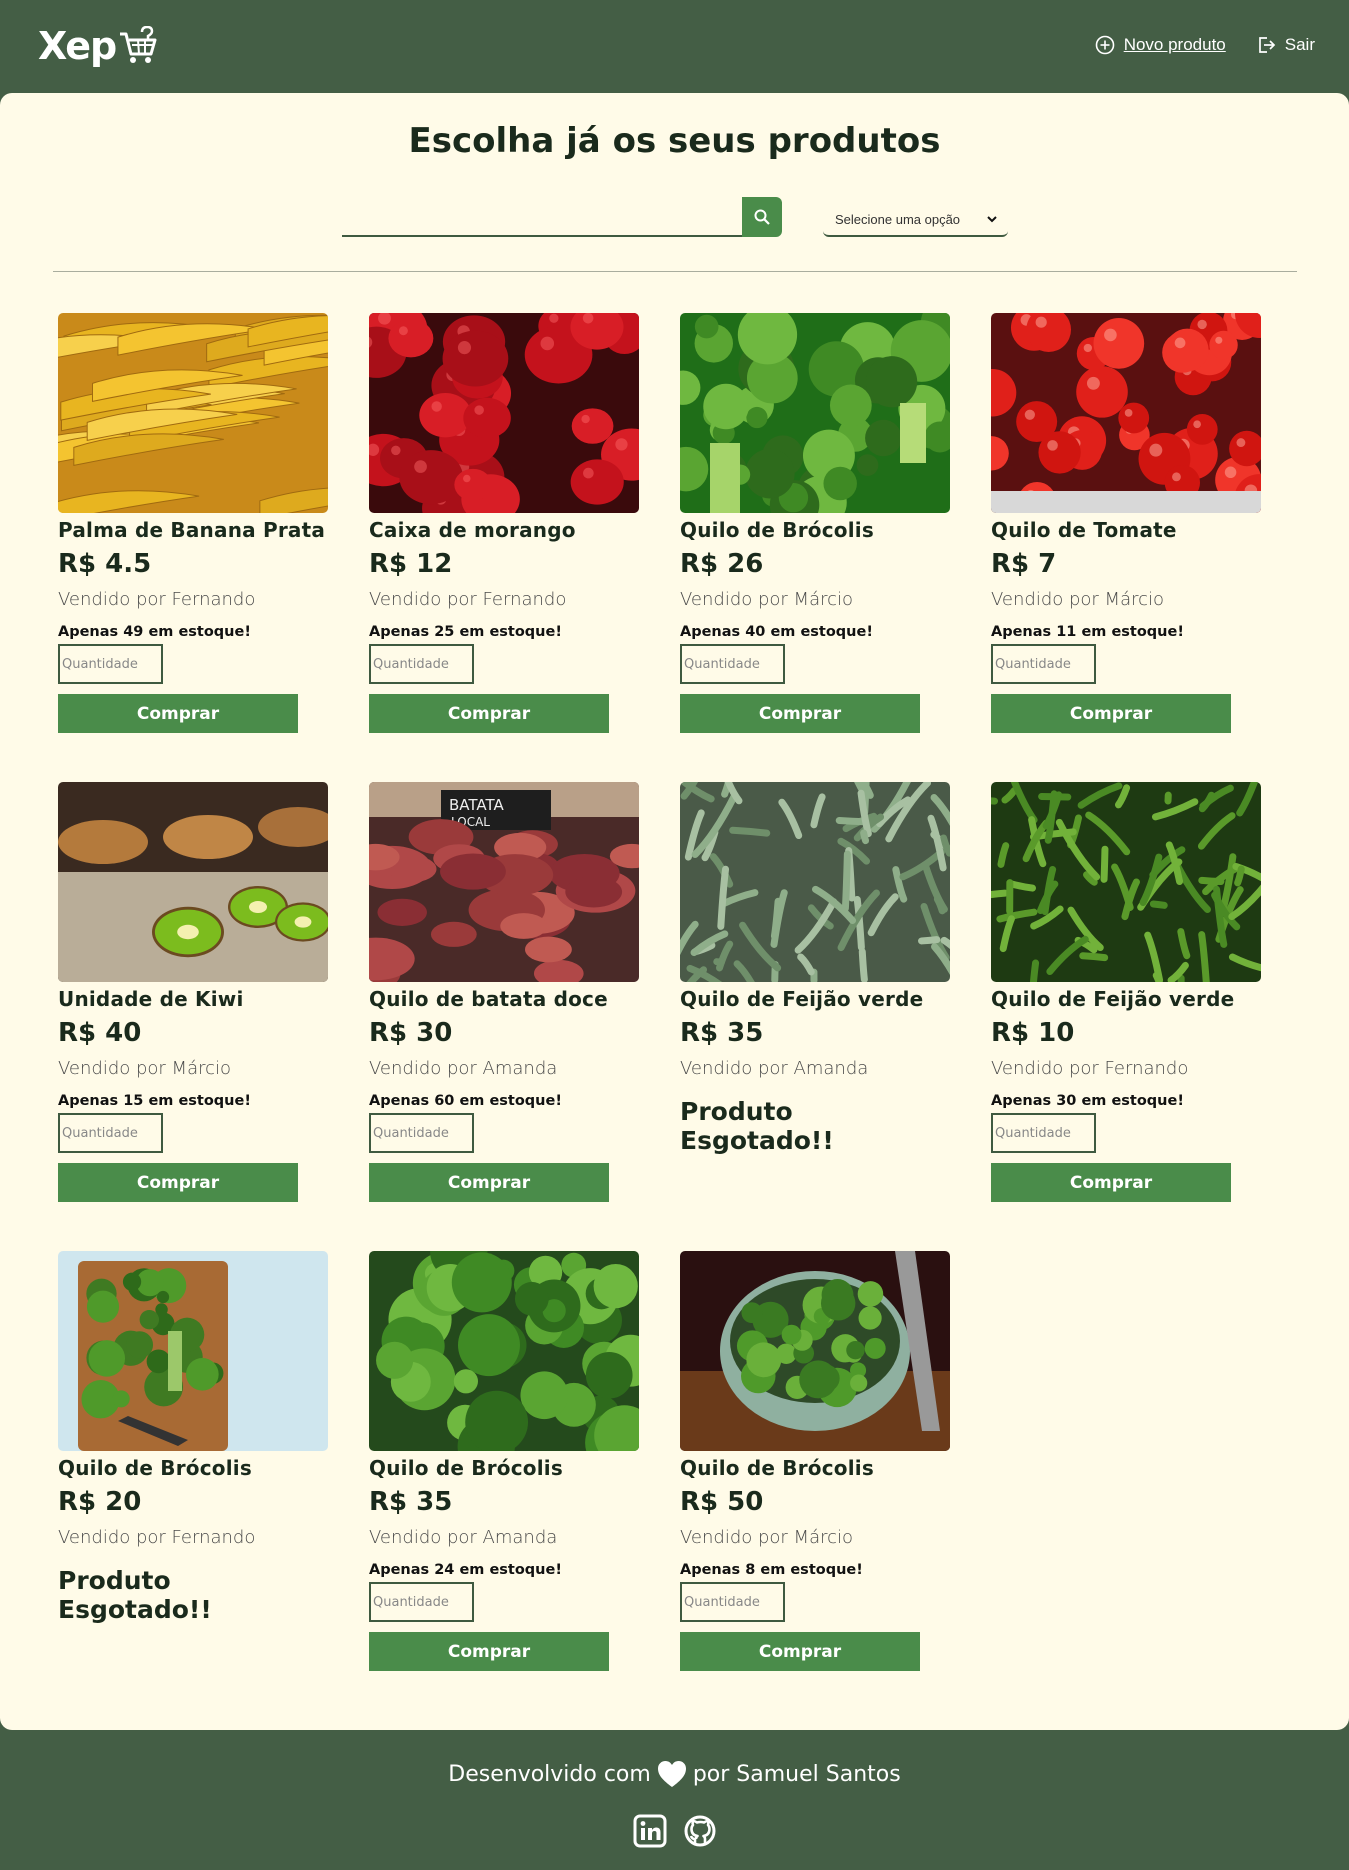  I want to click on linkedin-link, so click(650, 1833).